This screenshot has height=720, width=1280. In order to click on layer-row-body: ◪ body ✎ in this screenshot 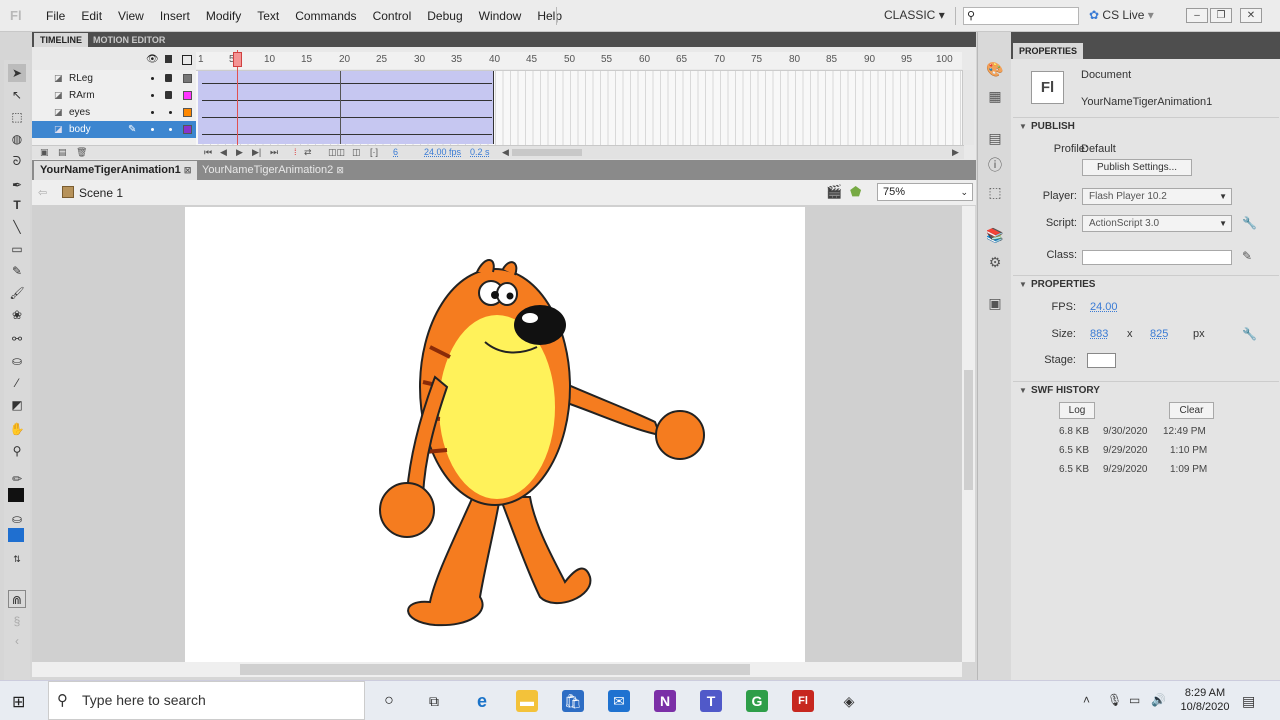, I will do `click(114, 129)`.